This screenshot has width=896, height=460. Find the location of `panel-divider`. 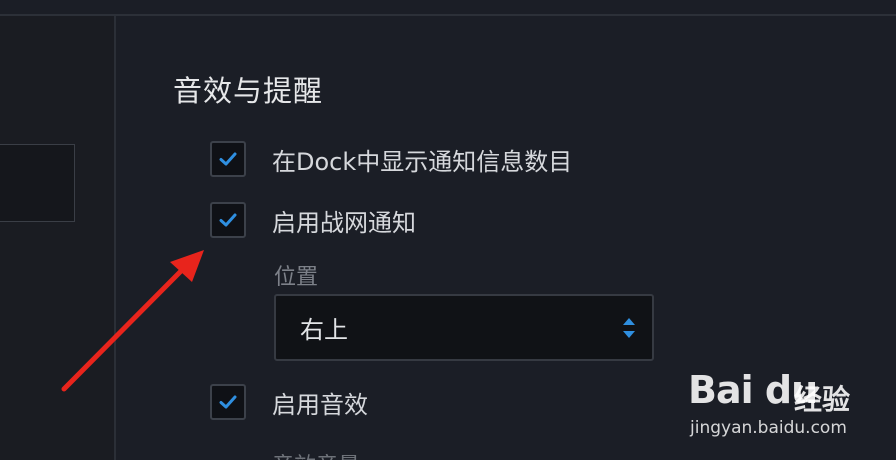

panel-divider is located at coordinates (115, 238).